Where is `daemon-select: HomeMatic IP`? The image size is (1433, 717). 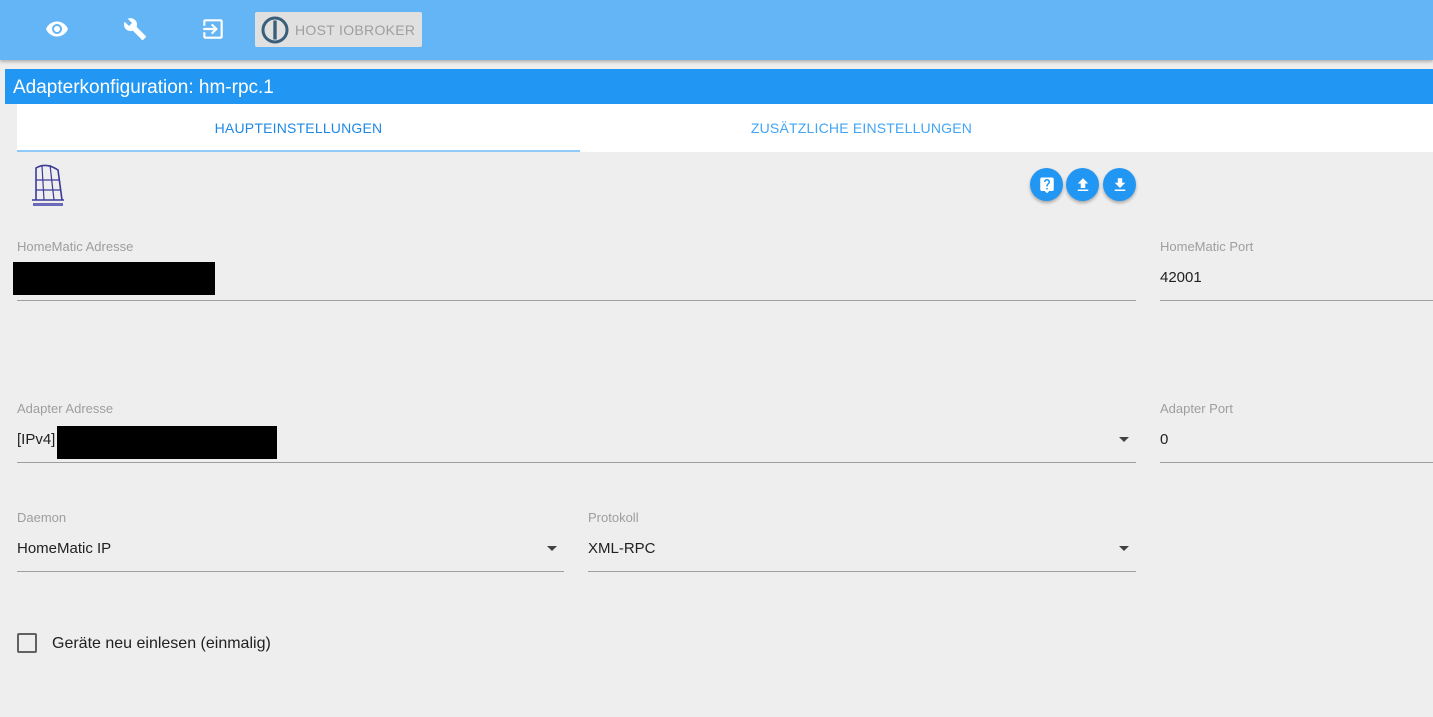
daemon-select: HomeMatic IP is located at coordinates (64, 548).